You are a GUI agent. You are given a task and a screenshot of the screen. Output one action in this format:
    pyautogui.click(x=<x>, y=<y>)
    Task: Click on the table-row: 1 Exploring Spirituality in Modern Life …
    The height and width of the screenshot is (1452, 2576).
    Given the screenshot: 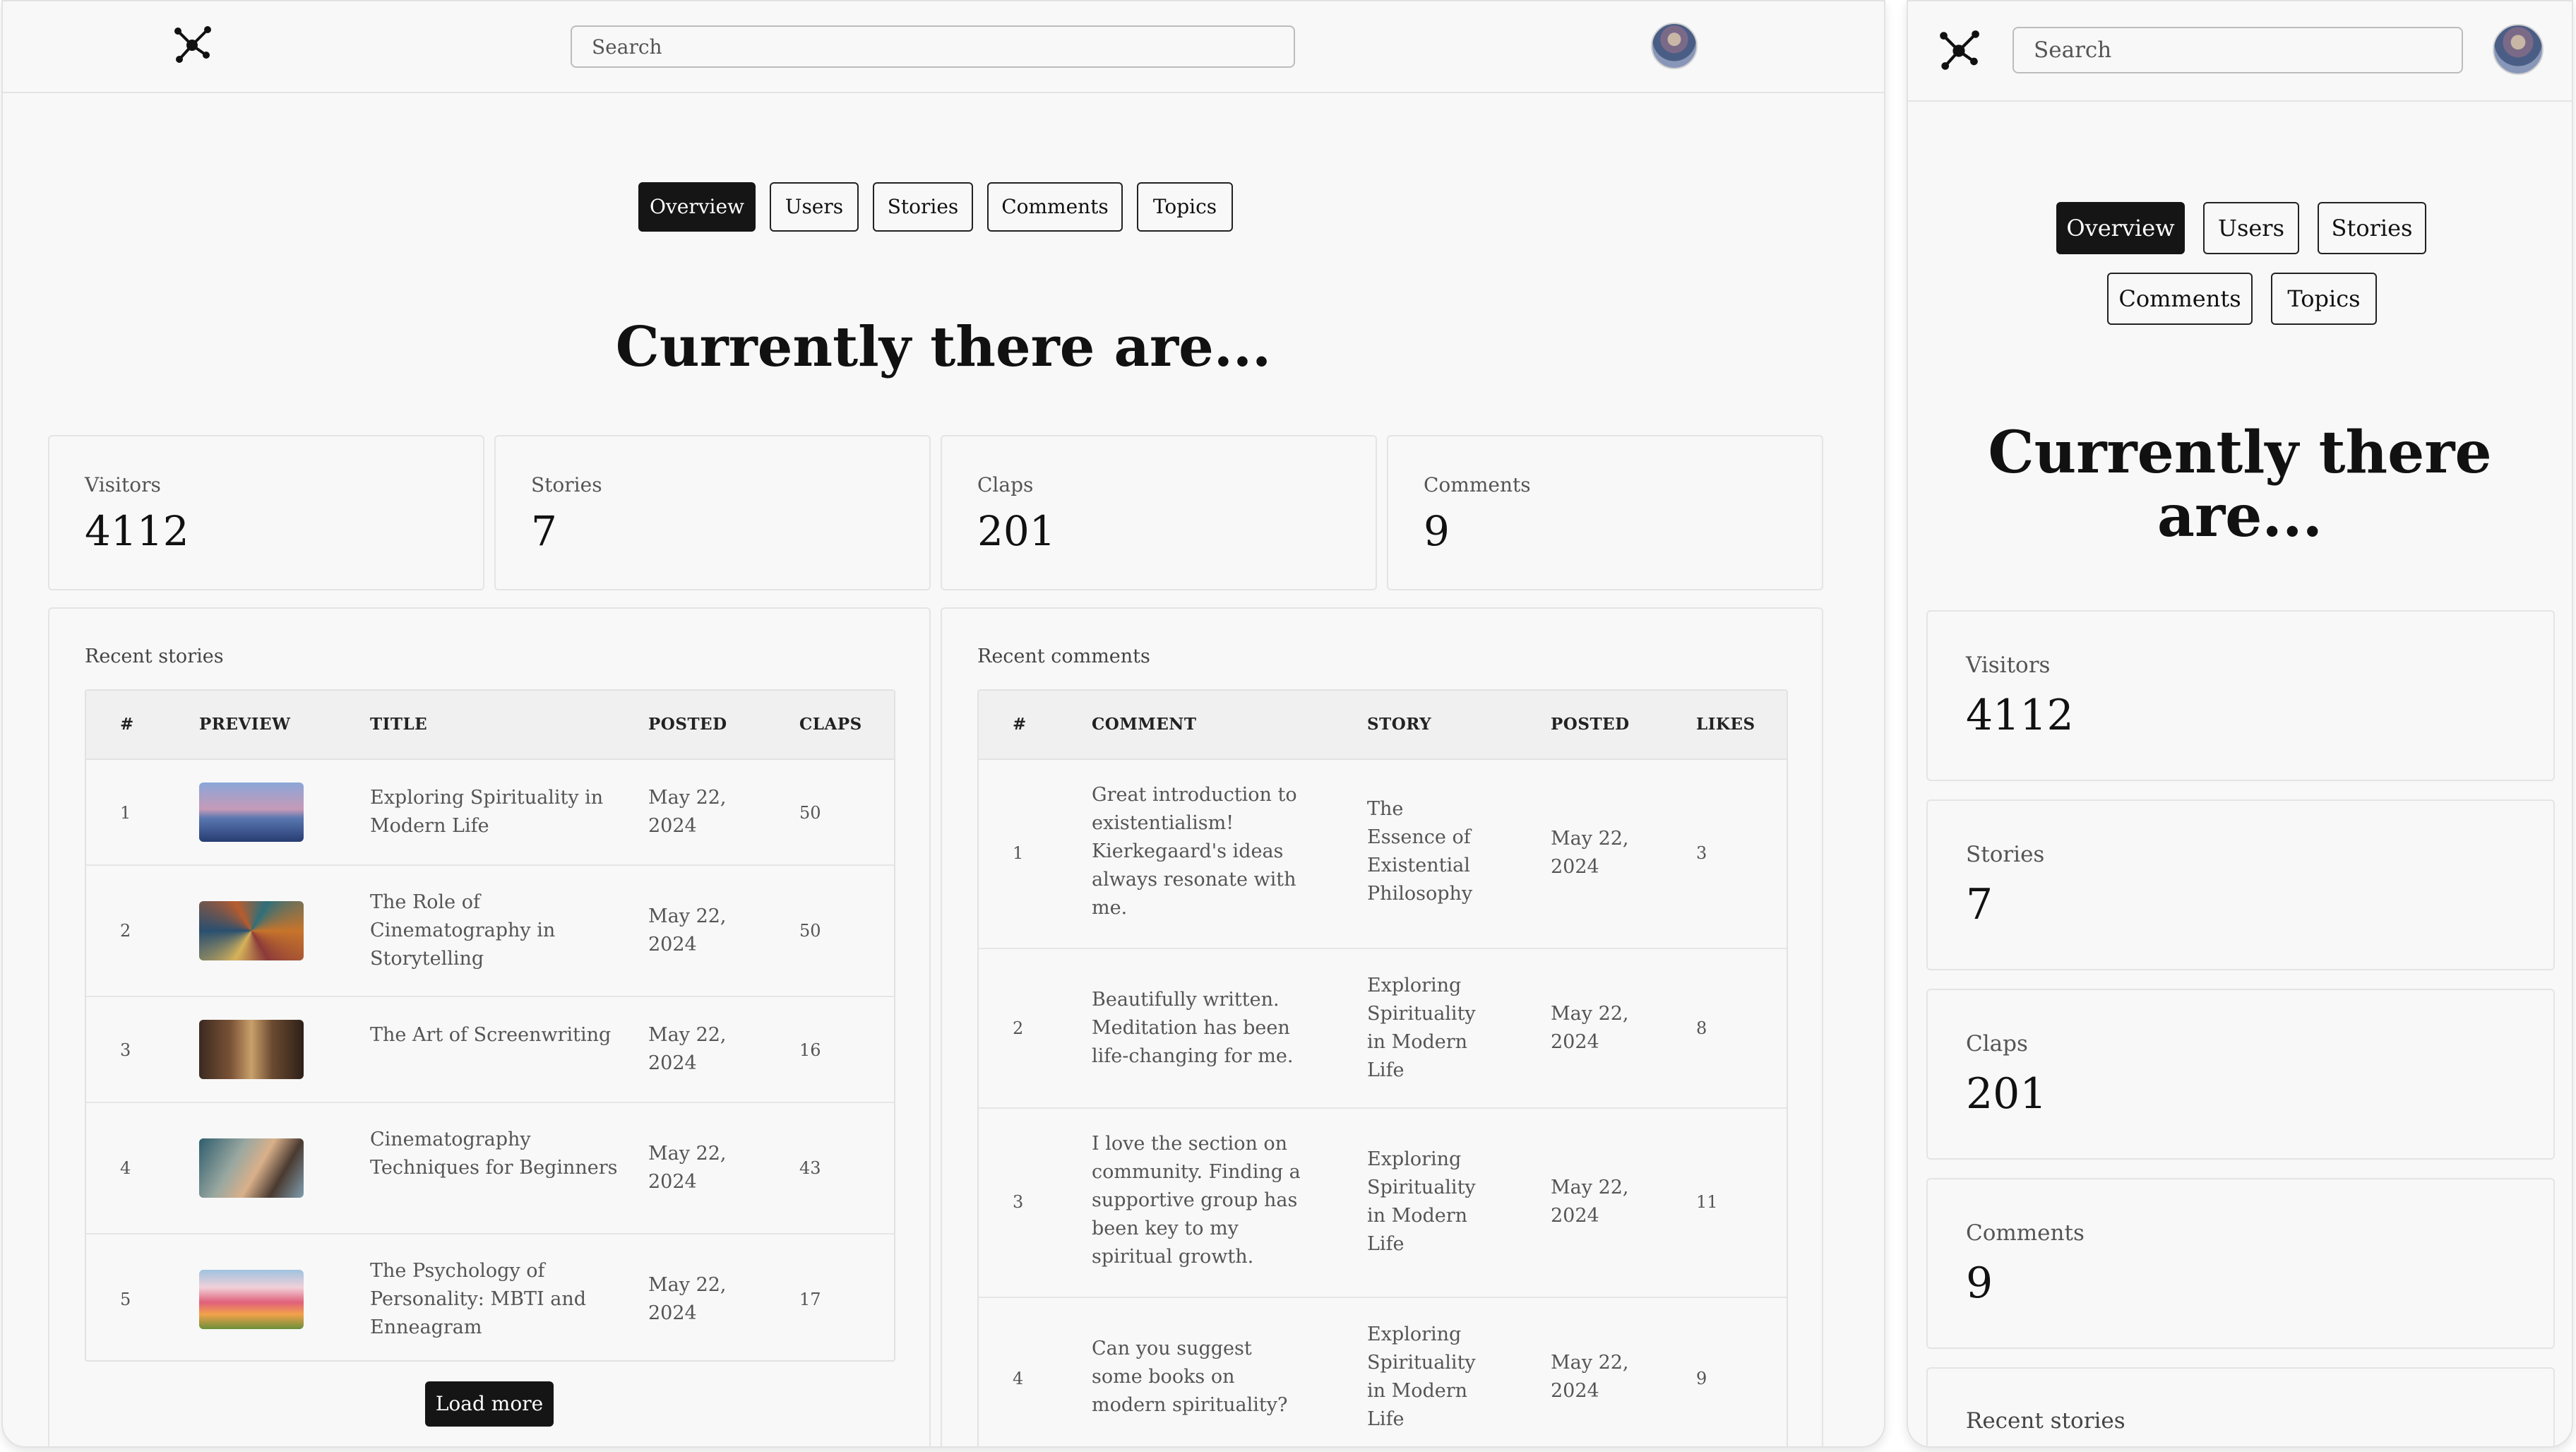 What is the action you would take?
    pyautogui.click(x=490, y=813)
    